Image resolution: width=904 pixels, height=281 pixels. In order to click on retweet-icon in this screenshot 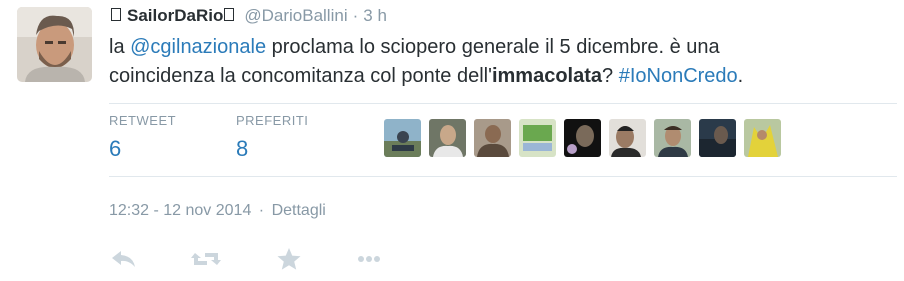, I will do `click(206, 261)`.